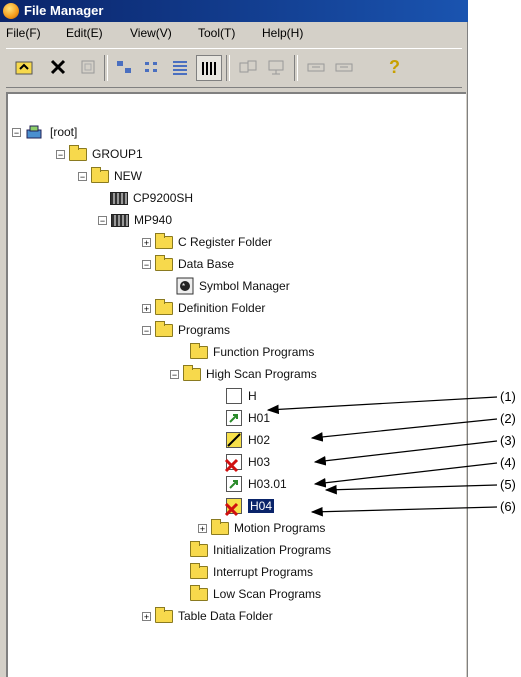 The image size is (521, 677). What do you see at coordinates (180, 67) in the screenshot?
I see `list-view-button` at bounding box center [180, 67].